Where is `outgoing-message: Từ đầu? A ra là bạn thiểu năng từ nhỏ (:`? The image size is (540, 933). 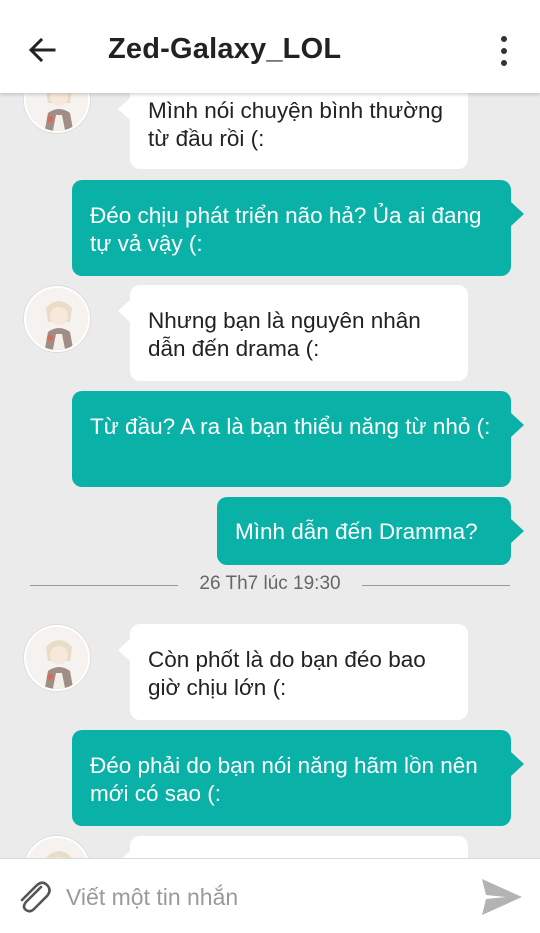 outgoing-message: Từ đầu? A ra là bạn thiểu năng từ nhỏ (: is located at coordinates (298, 439).